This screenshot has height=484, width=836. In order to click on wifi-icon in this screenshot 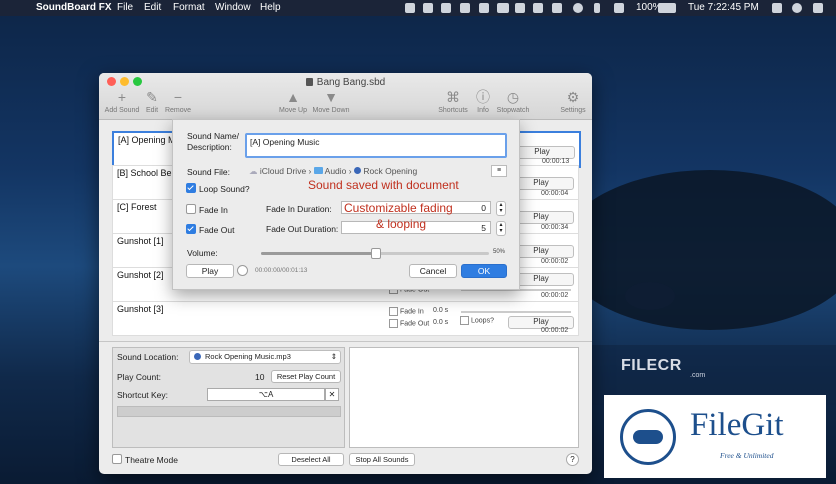, I will do `click(619, 8)`.